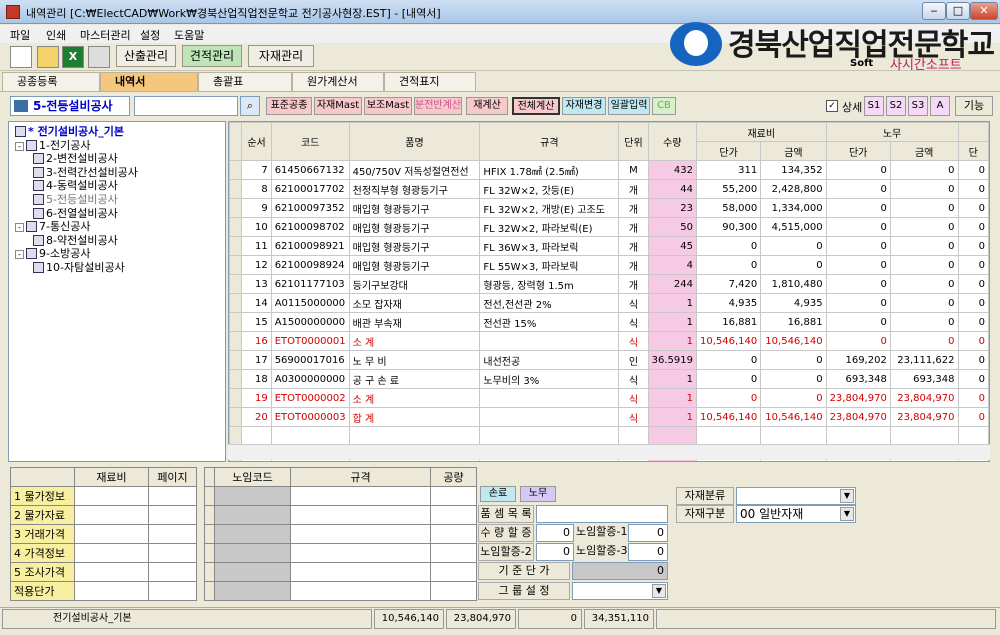 Image resolution: width=1000 pixels, height=635 pixels. What do you see at coordinates (536, 106) in the screenshot?
I see `calc-all-button: 전체계산` at bounding box center [536, 106].